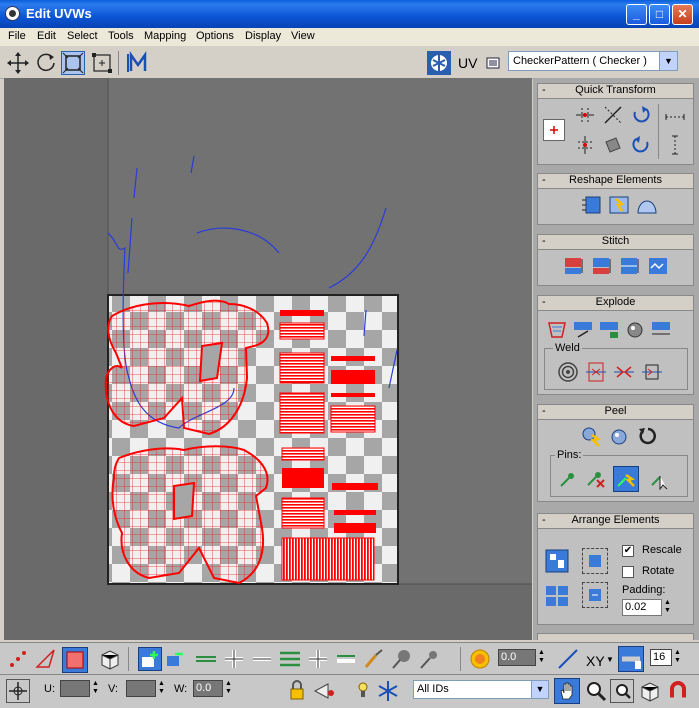 This screenshot has height=708, width=699. Describe the element at coordinates (480, 659) in the screenshot. I see `soft-selection-icon` at that location.